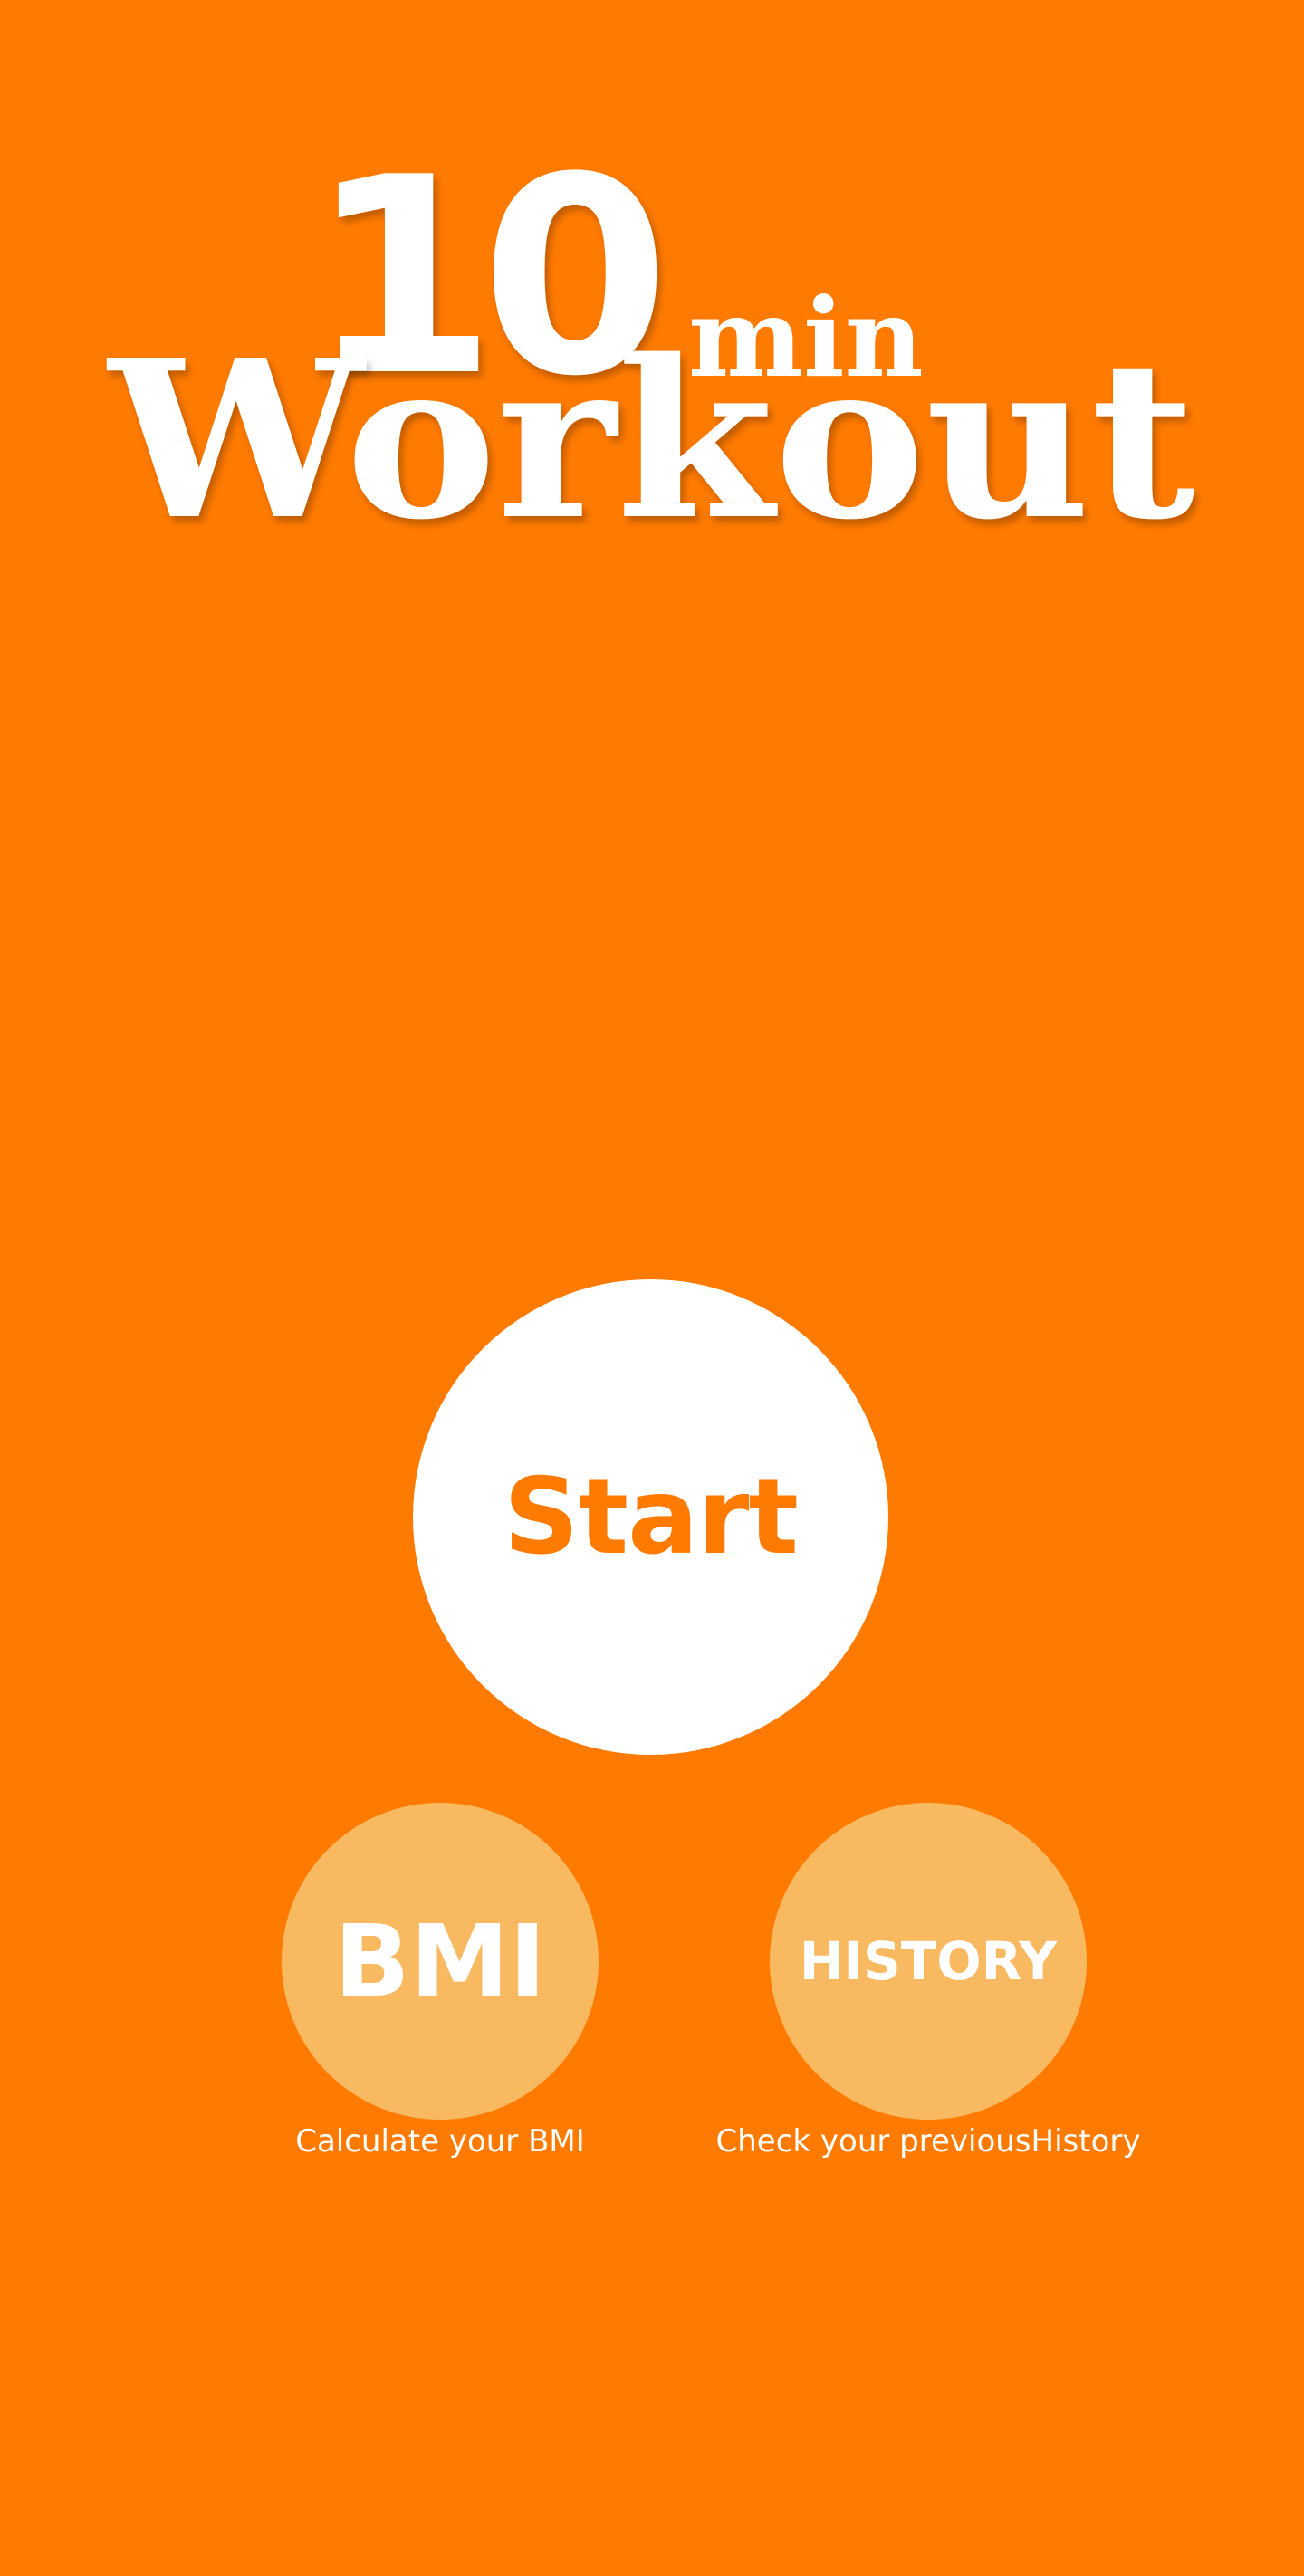 This screenshot has height=2576, width=1304. What do you see at coordinates (440, 2141) in the screenshot?
I see `bmi-caption: Calculate your BMI` at bounding box center [440, 2141].